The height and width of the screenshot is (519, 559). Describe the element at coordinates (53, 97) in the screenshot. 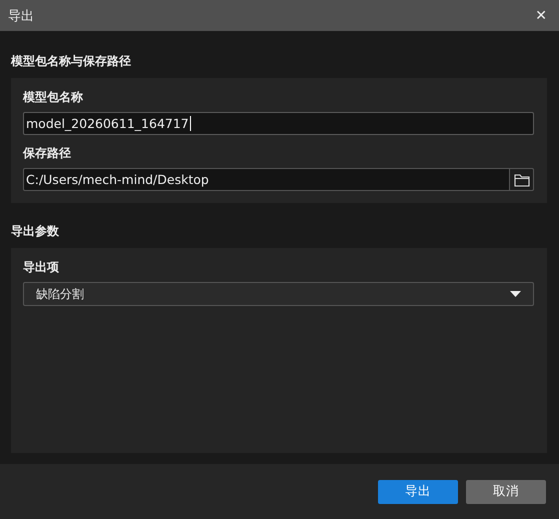

I see `field-label: 模型包名称` at that location.